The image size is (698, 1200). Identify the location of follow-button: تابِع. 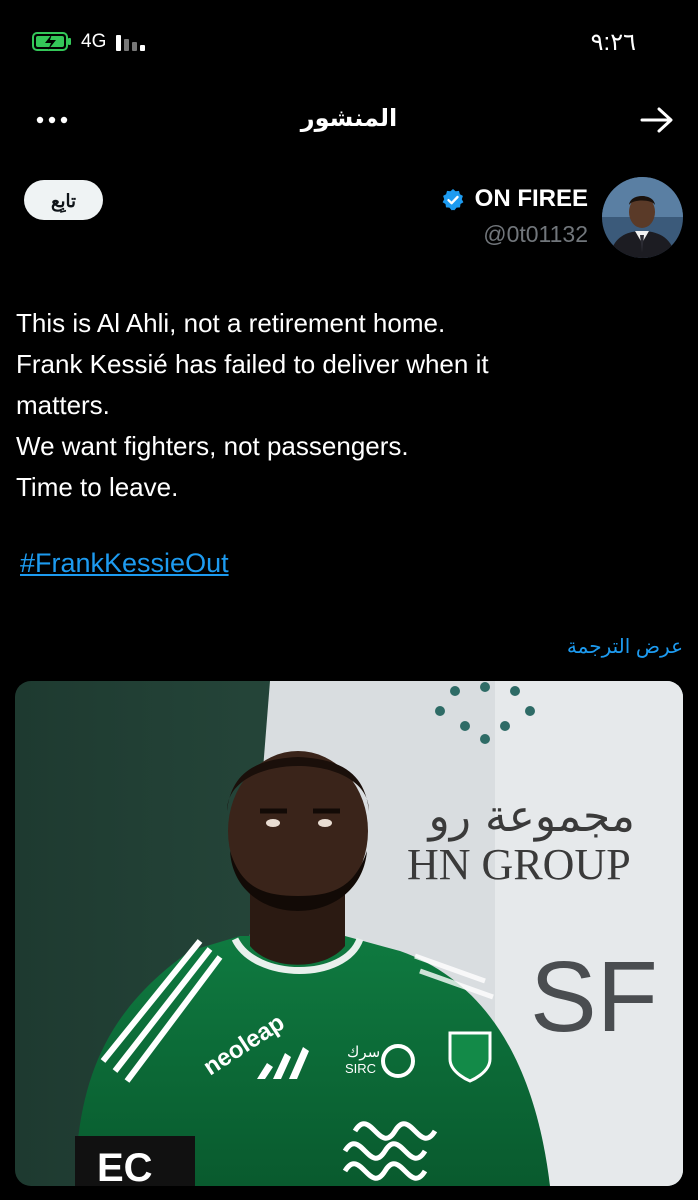
(63, 200).